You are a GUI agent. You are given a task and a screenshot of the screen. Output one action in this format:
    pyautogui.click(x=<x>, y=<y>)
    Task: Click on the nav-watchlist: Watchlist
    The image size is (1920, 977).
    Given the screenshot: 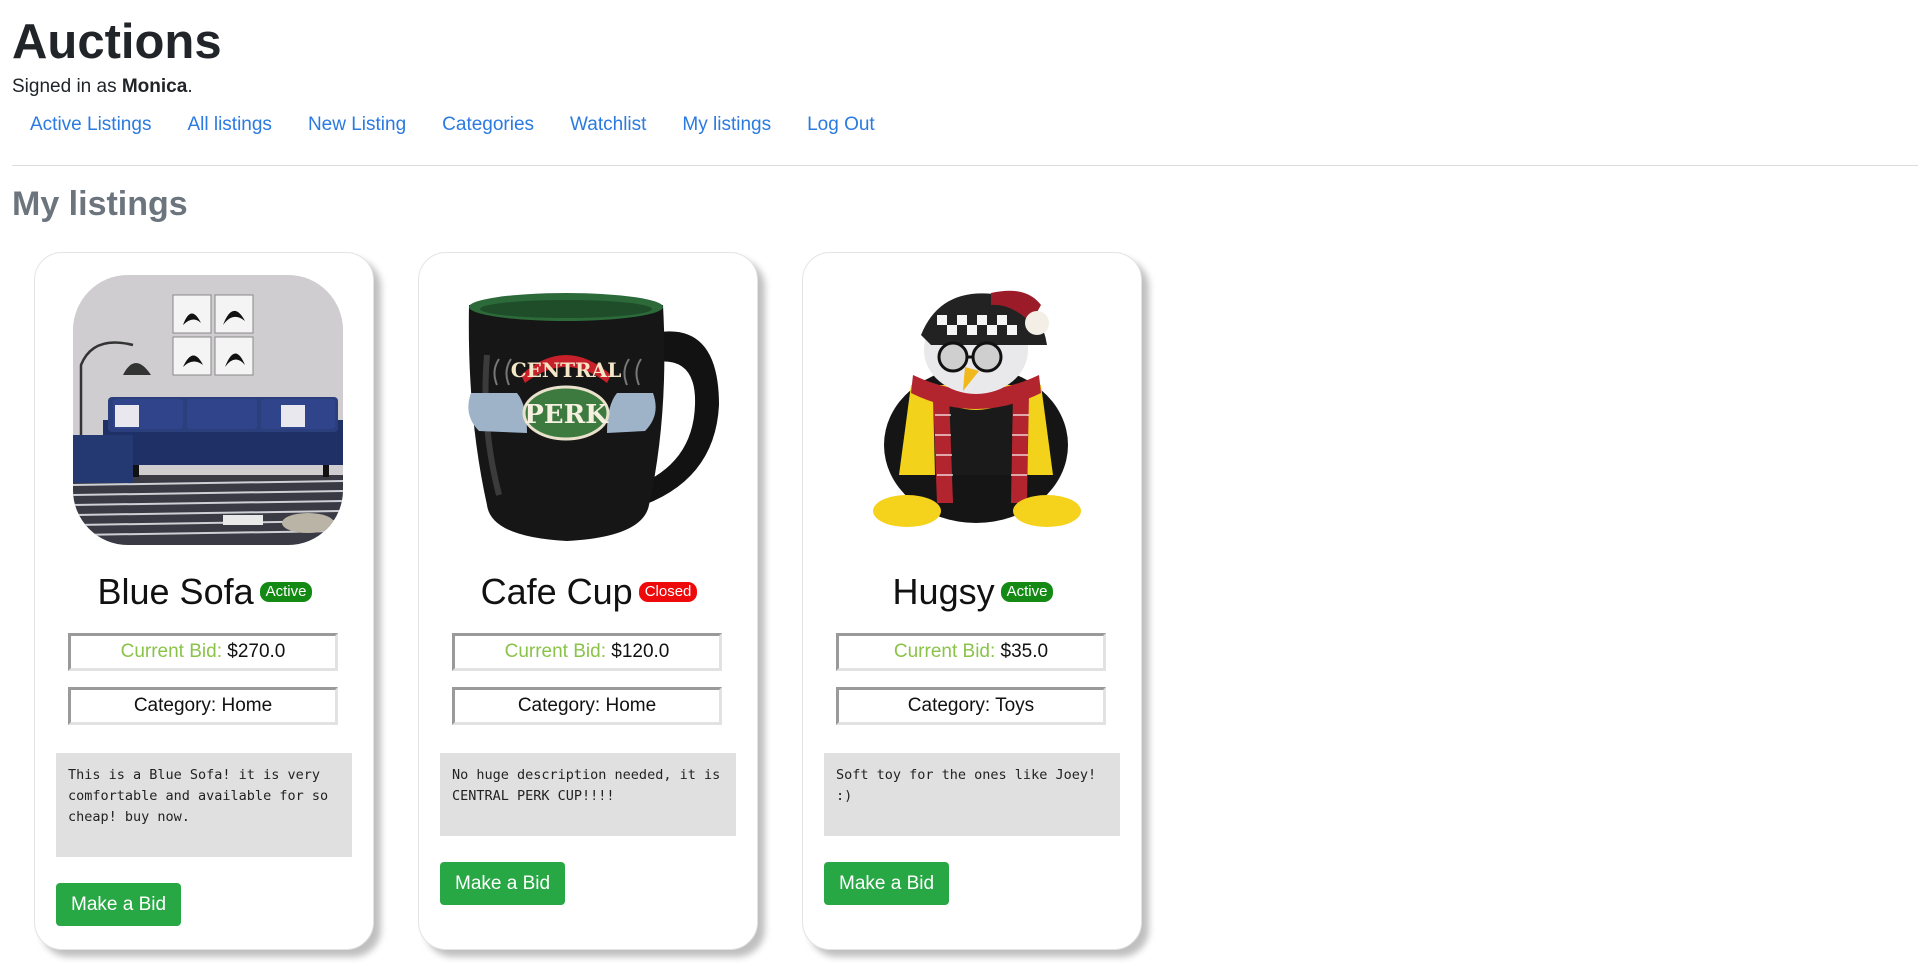 What is the action you would take?
    pyautogui.click(x=608, y=125)
    